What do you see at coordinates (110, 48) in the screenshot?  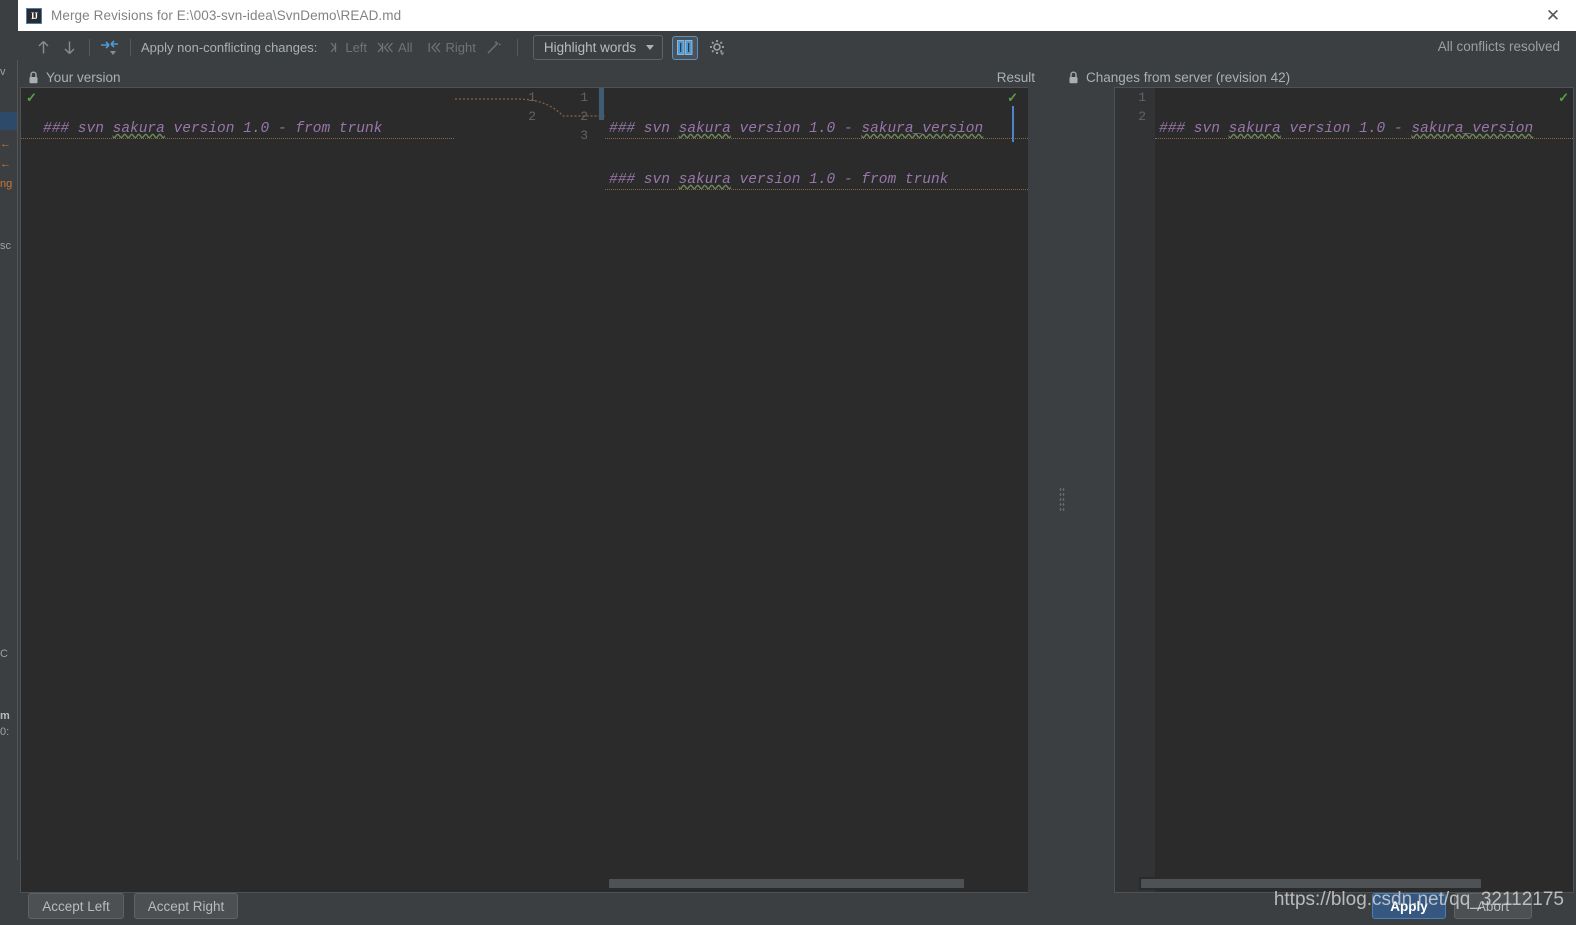 I see `apply-non-conflicting-icon` at bounding box center [110, 48].